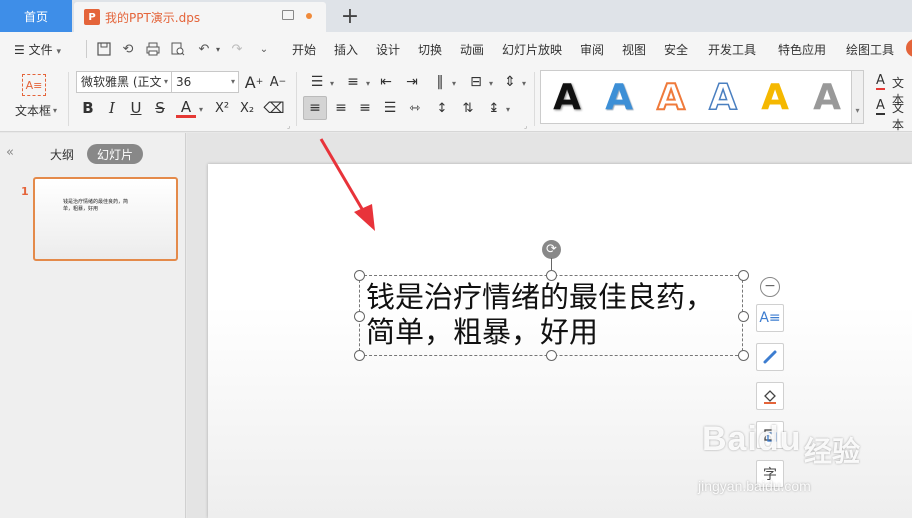 Image resolution: width=912 pixels, height=518 pixels. What do you see at coordinates (178, 49) in the screenshot?
I see `print-preview-icon` at bounding box center [178, 49].